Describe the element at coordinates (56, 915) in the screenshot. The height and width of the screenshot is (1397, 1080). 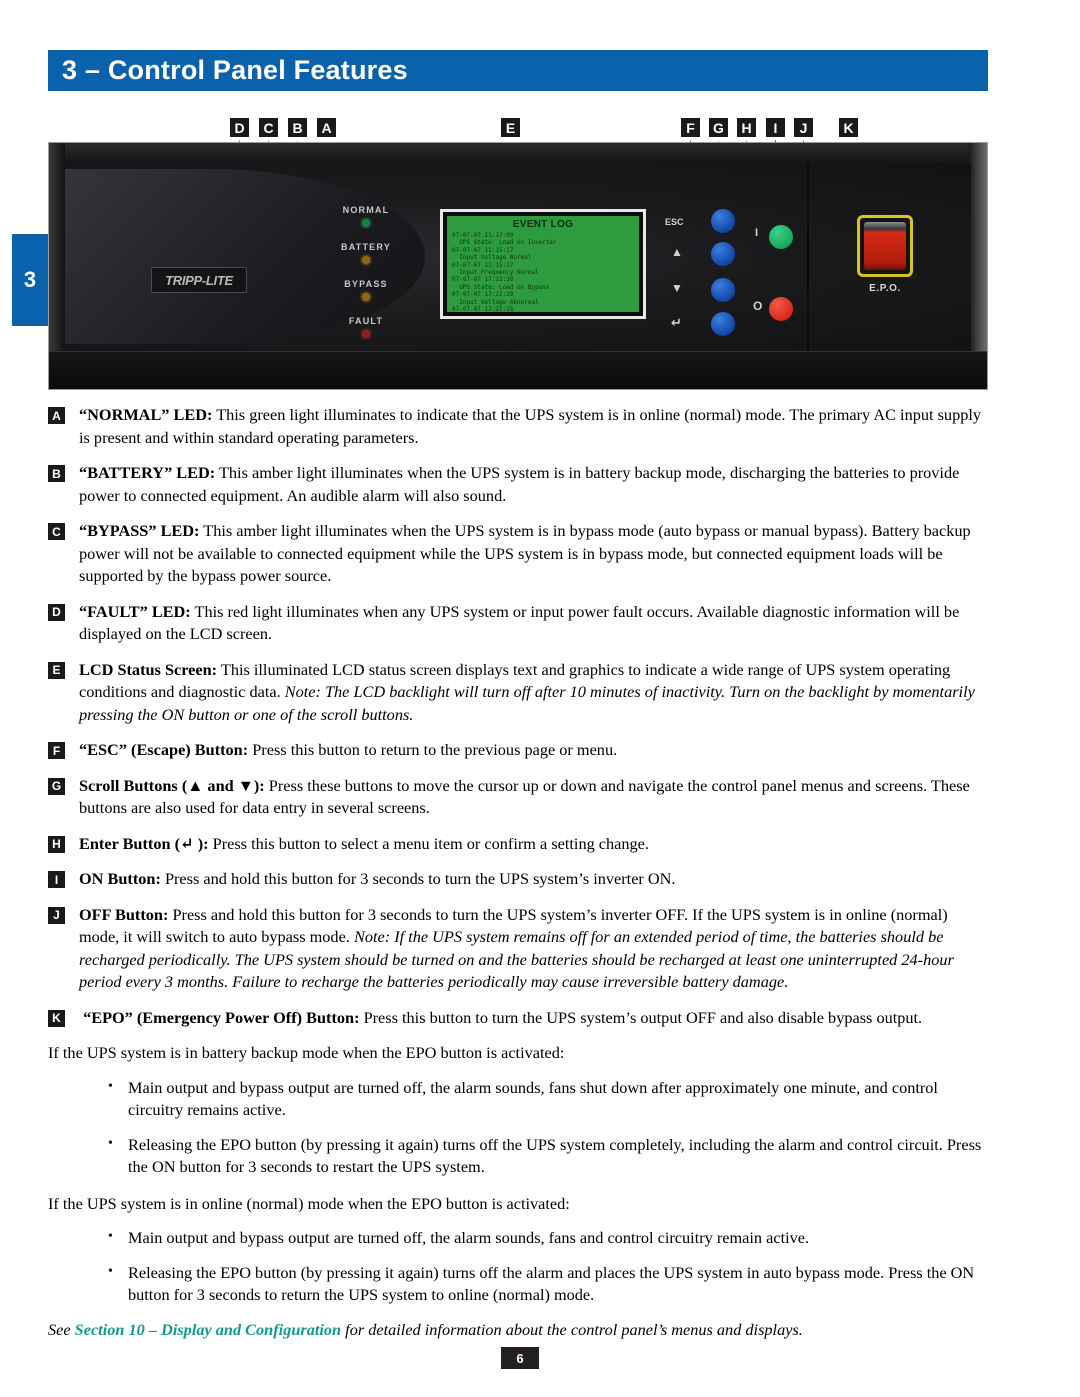
I see `feature-item-key: J` at that location.